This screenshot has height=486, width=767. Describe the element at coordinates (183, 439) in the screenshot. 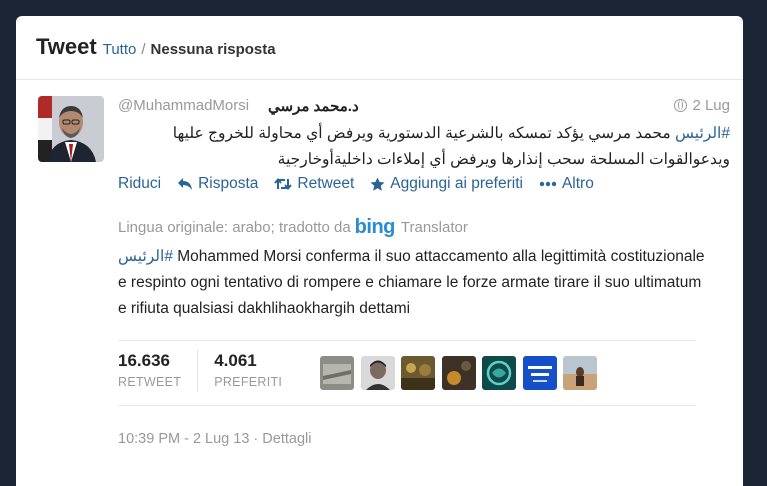

I see `tweet-timestamp: 10:39 PM - 2 Lug 13` at that location.